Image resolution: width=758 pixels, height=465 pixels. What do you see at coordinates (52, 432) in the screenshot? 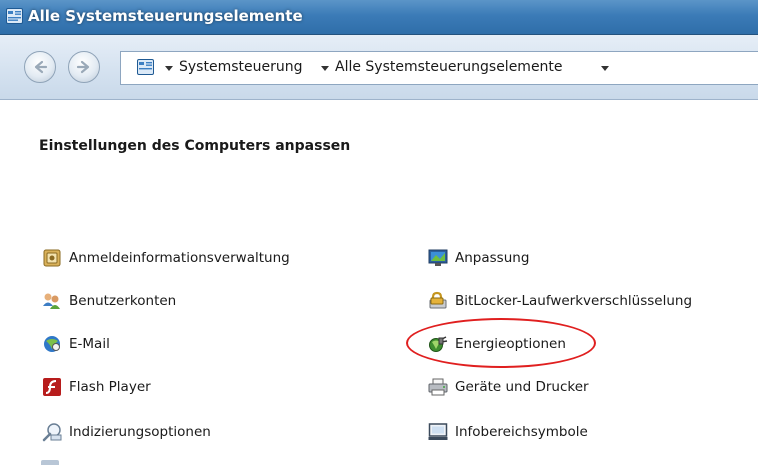
I see `indexing-options-icon` at bounding box center [52, 432].